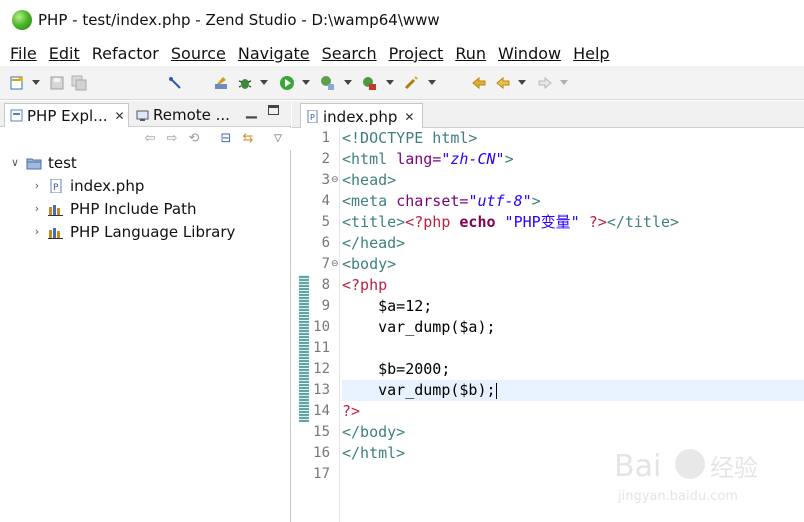  I want to click on line-number: 13, so click(321, 390).